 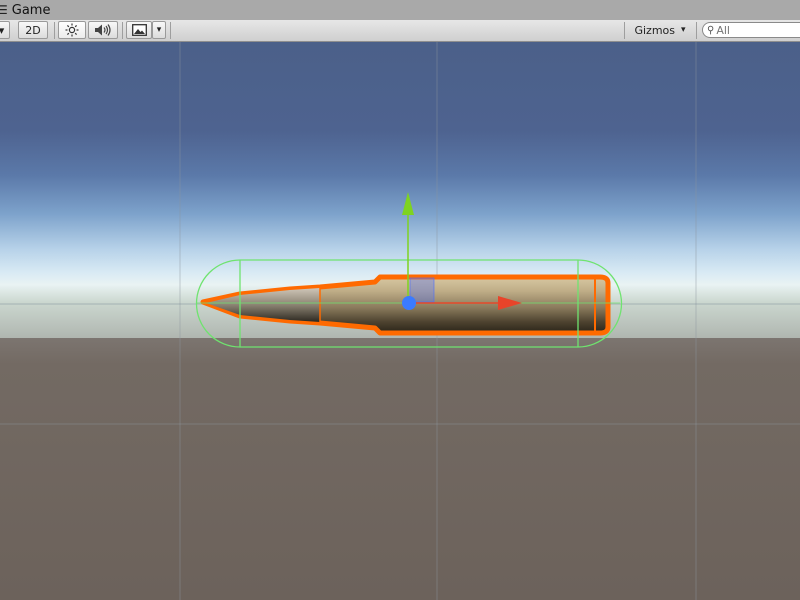 I want to click on bullet-tip, so click(x=263, y=305).